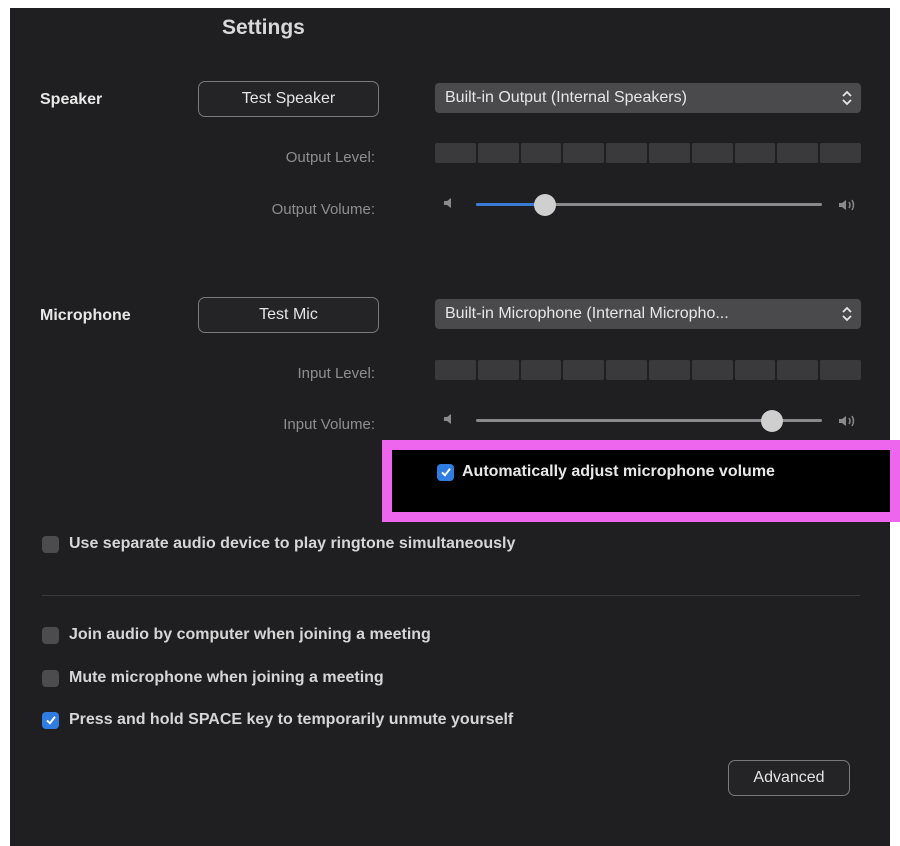 The width and height of the screenshot is (900, 846). I want to click on input-level-meter, so click(648, 370).